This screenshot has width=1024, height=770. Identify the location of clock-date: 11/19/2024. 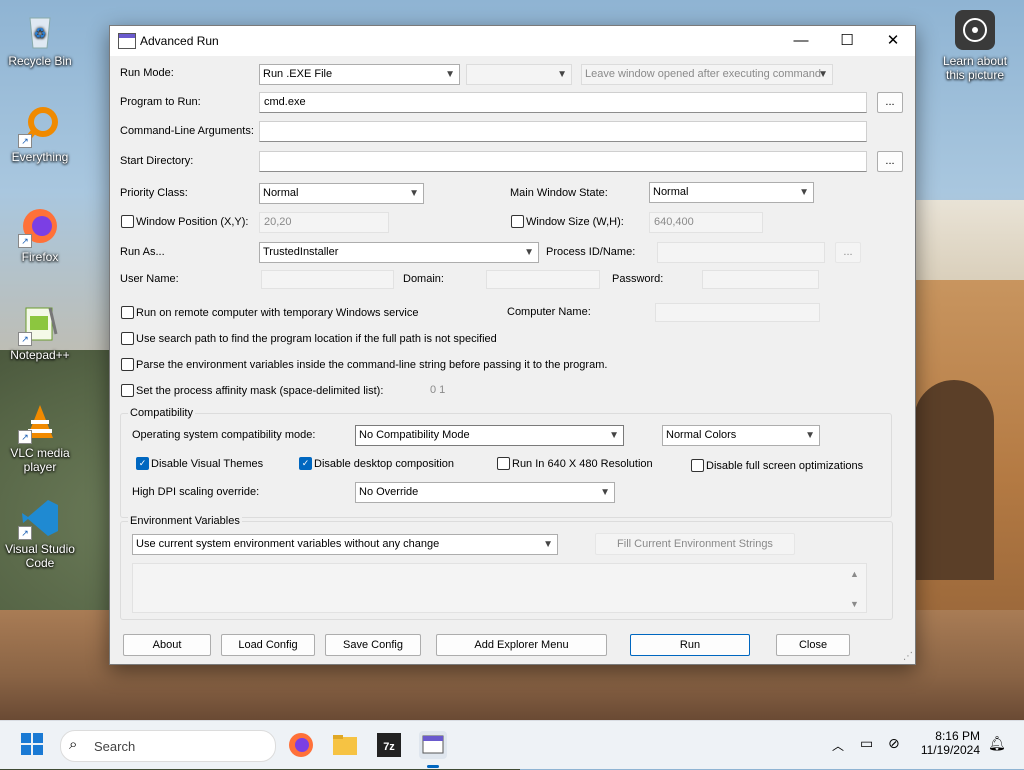
(950, 750).